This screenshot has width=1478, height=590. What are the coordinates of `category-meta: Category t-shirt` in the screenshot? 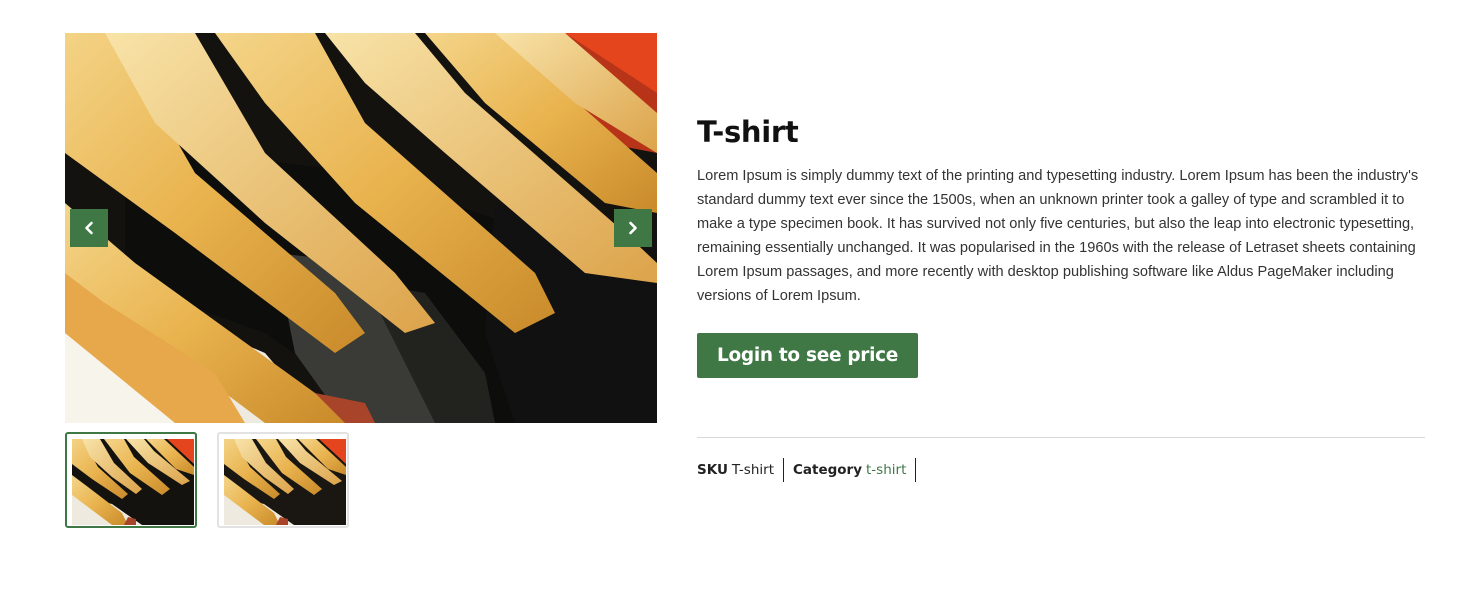 It's located at (854, 470).